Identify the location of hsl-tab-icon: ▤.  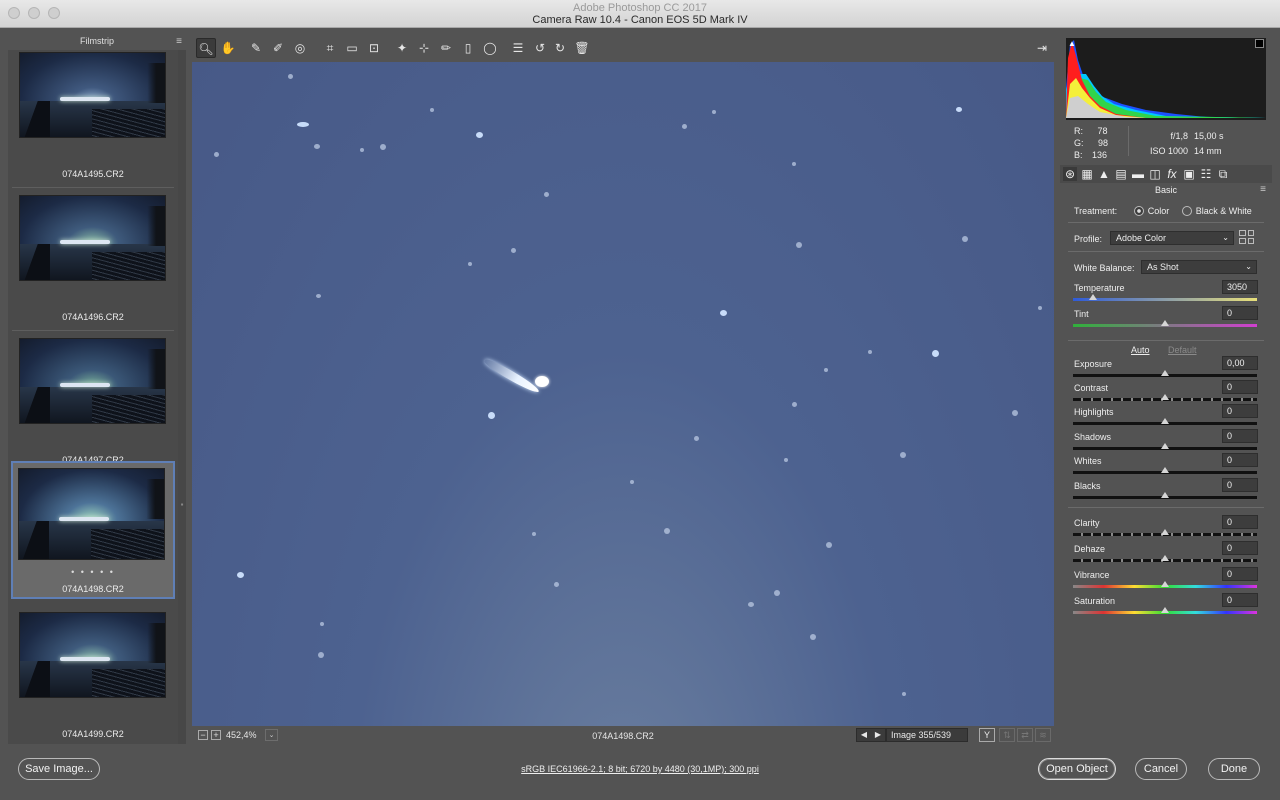
(1121, 174).